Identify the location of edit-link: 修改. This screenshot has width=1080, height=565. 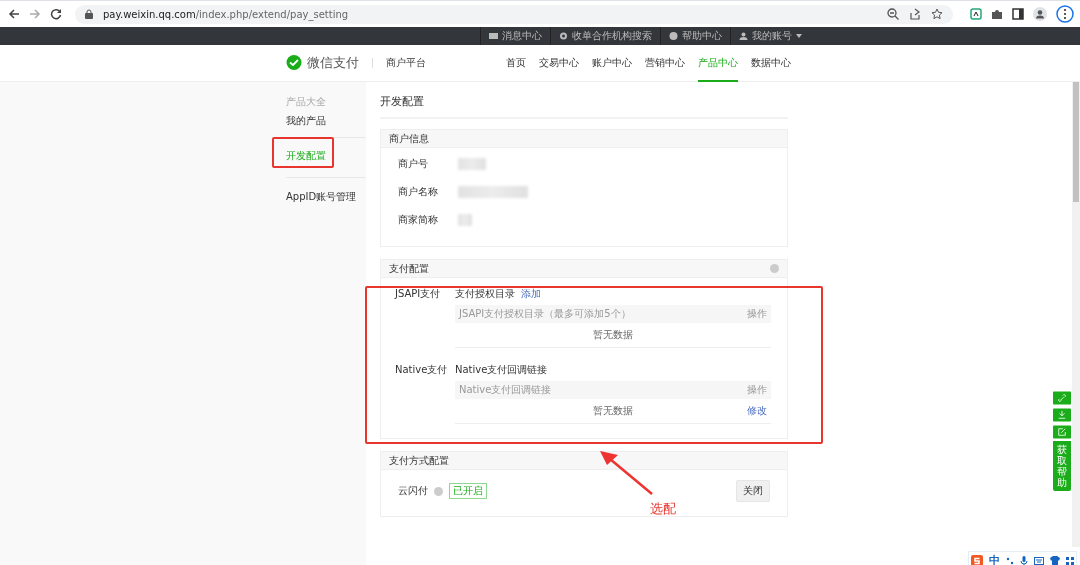
(757, 411).